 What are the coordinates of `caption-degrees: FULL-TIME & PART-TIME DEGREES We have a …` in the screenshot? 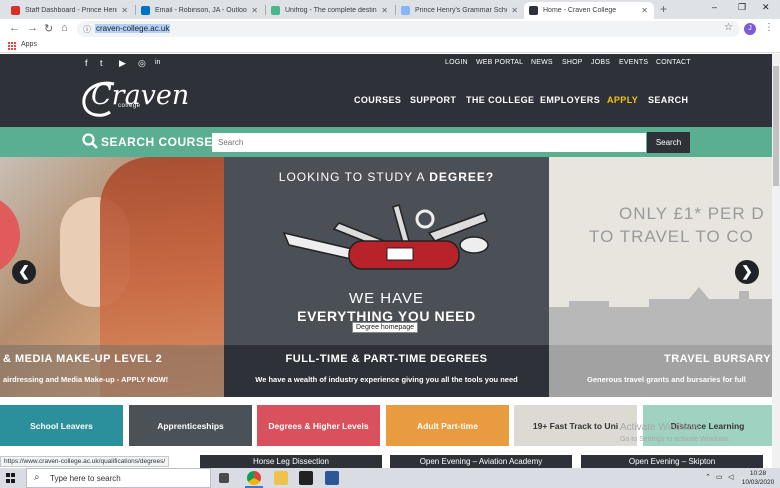 It's located at (386, 371).